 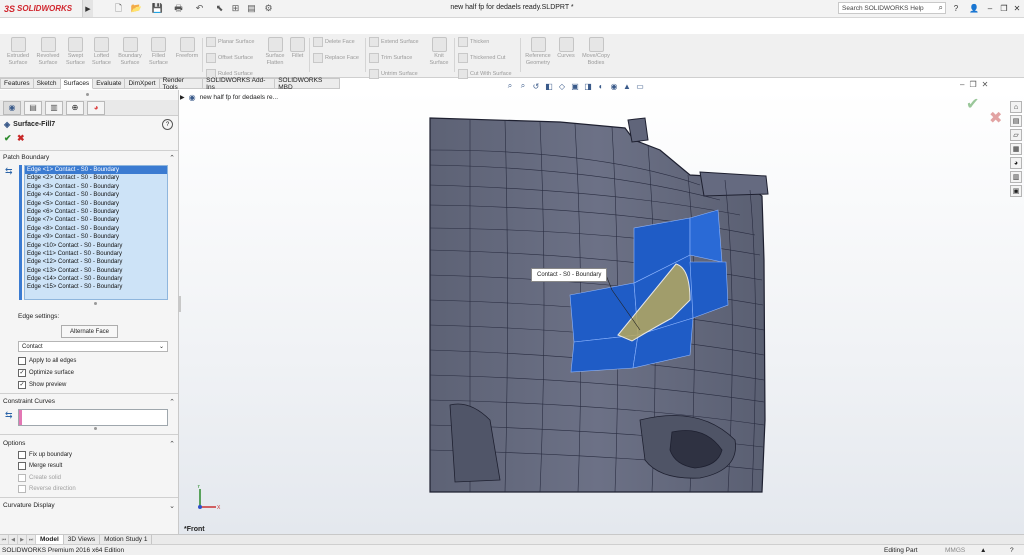 I want to click on boundary-edge-item: Edge <10> Contact - S0 - Boundary, so click(x=96, y=246).